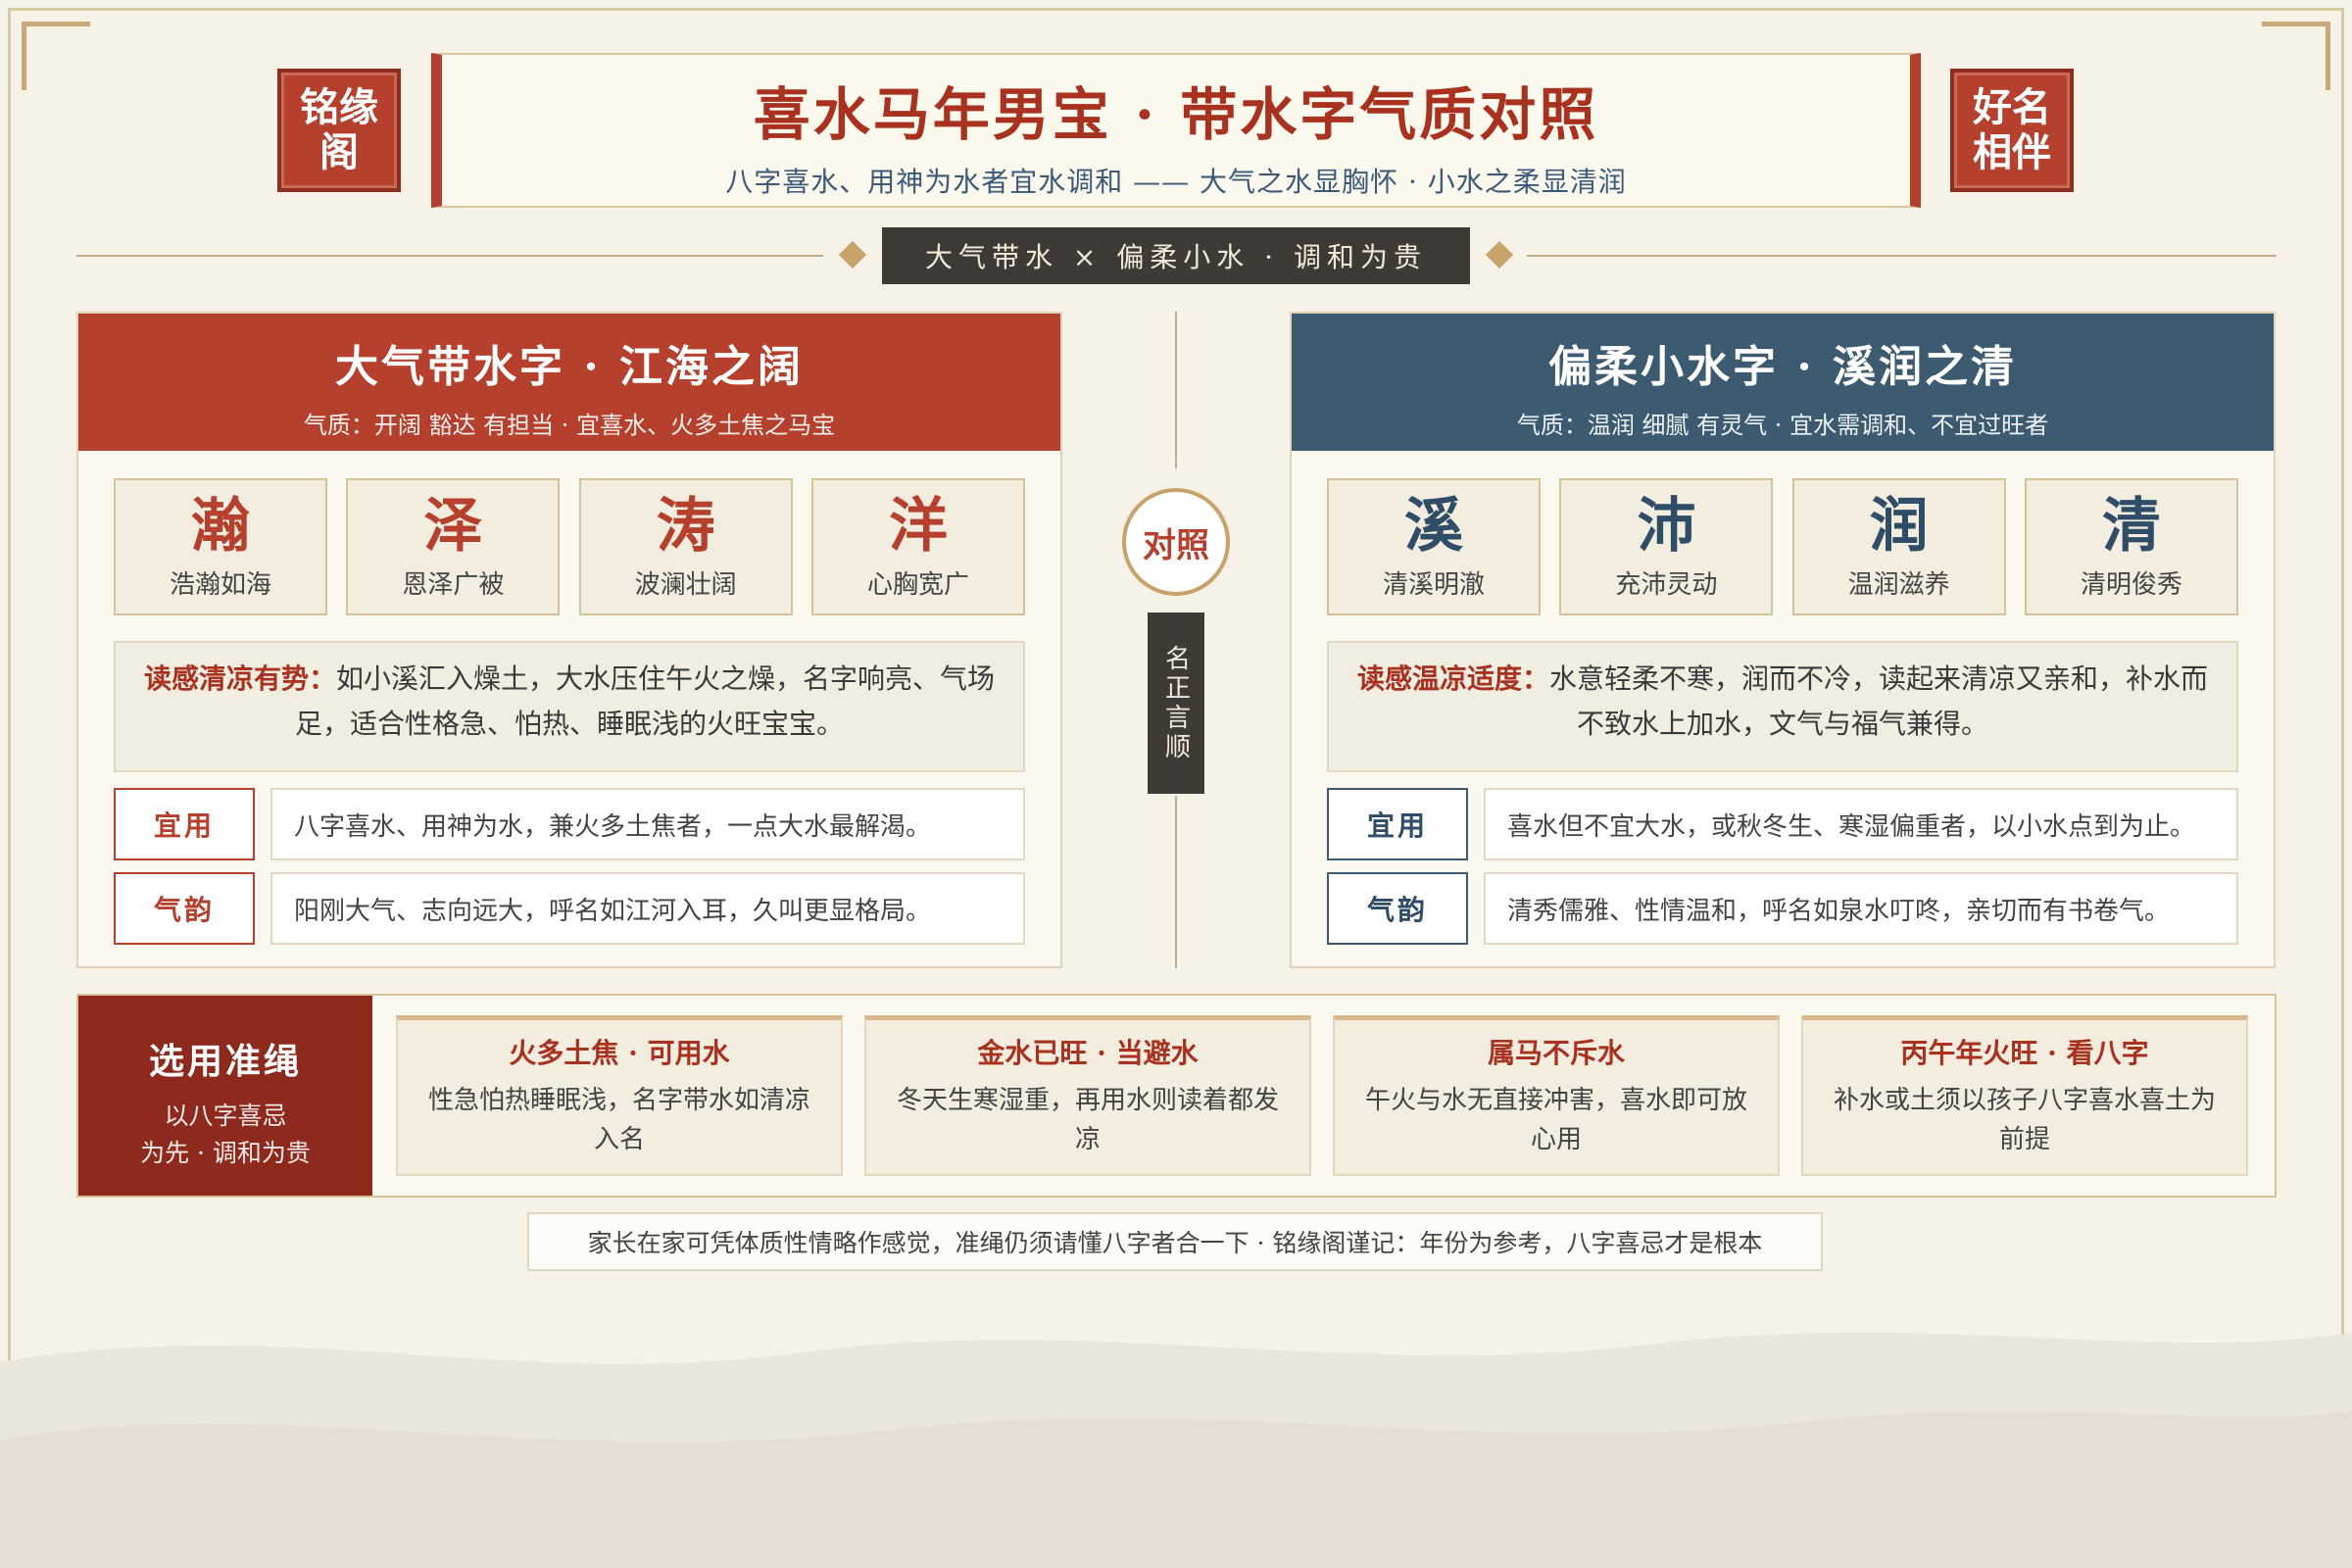 The height and width of the screenshot is (1568, 2352). I want to click on criteria-card-title: 丙午年火旺 · 看八字, so click(2025, 1053).